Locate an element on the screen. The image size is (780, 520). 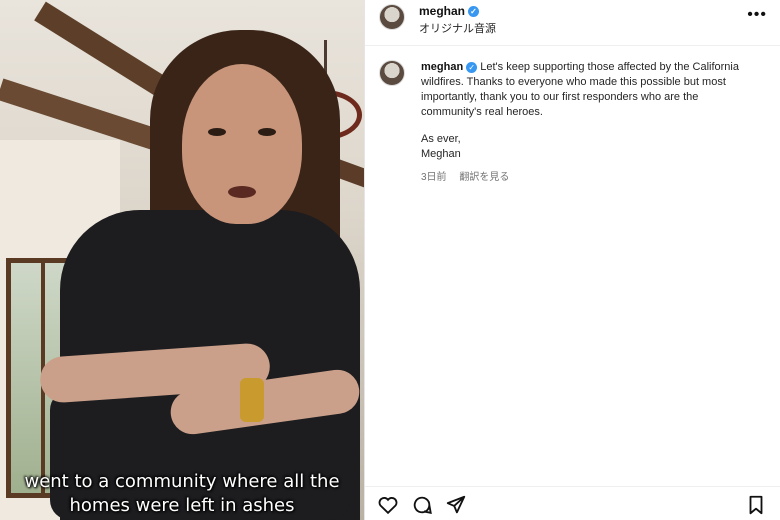
bracelet is located at coordinates (252, 400).